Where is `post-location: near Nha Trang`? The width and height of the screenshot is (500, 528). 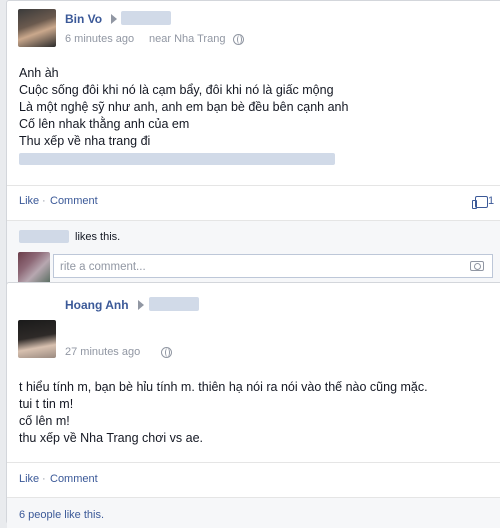 post-location: near Nha Trang is located at coordinates (187, 39).